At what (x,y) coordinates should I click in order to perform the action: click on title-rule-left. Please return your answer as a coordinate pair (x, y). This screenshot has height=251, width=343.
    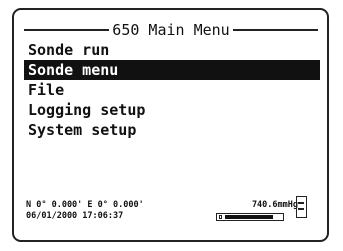
    Looking at the image, I should click on (67, 30).